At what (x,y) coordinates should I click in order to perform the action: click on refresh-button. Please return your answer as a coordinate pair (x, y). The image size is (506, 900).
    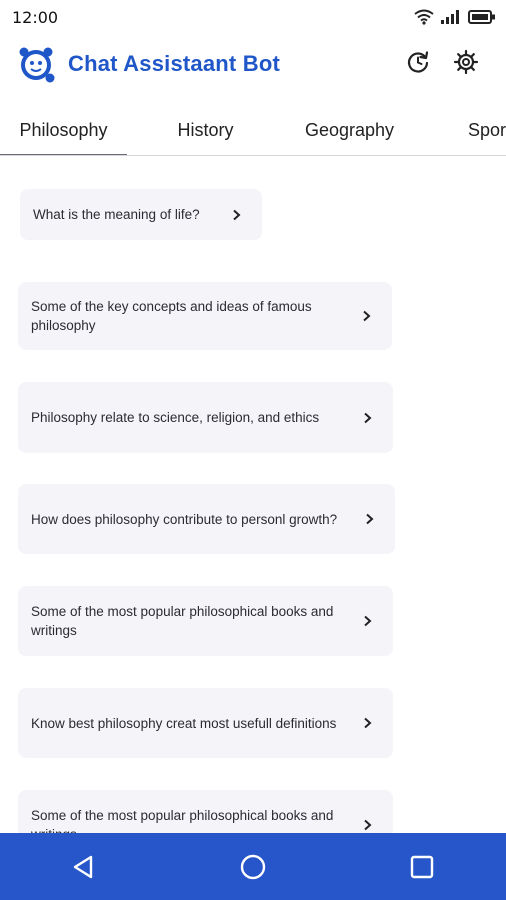
    Looking at the image, I should click on (418, 62).